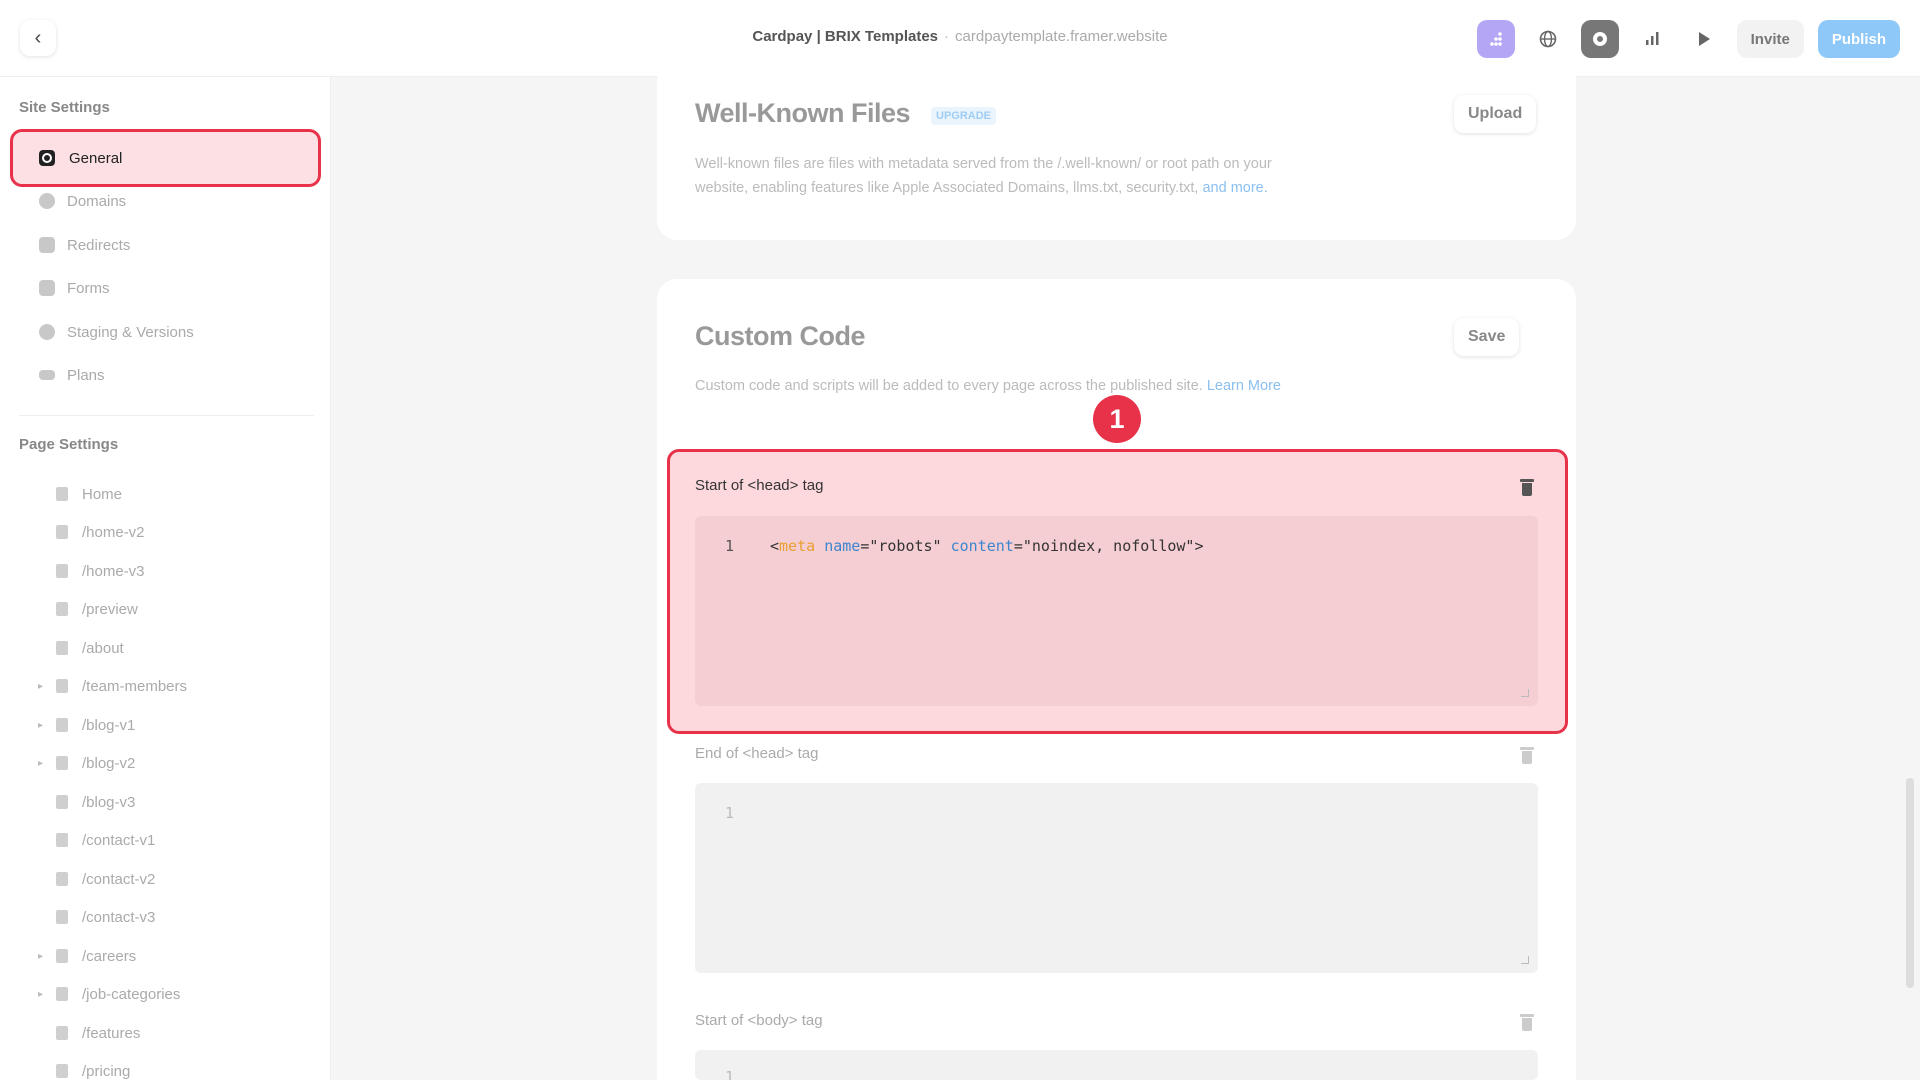  I want to click on page-item: /contact-v3, so click(96, 917).